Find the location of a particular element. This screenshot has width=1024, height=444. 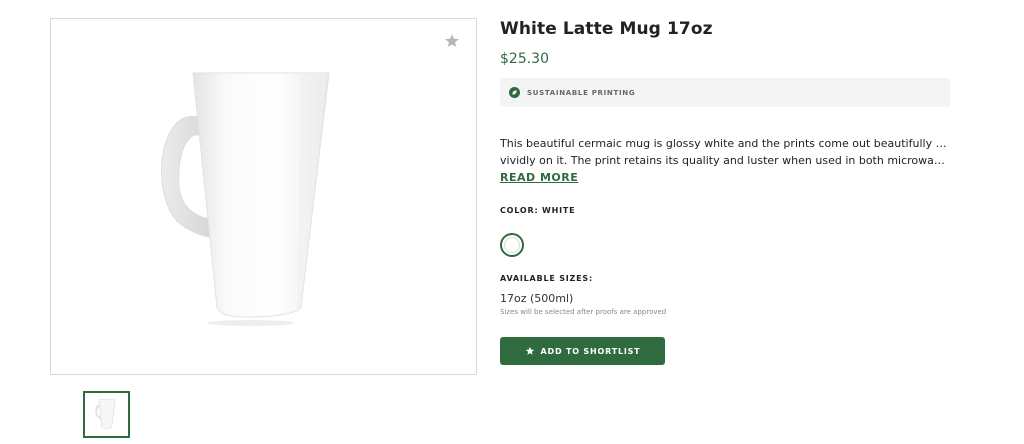

product-title: White Latte Mug 17oz is located at coordinates (606, 29).